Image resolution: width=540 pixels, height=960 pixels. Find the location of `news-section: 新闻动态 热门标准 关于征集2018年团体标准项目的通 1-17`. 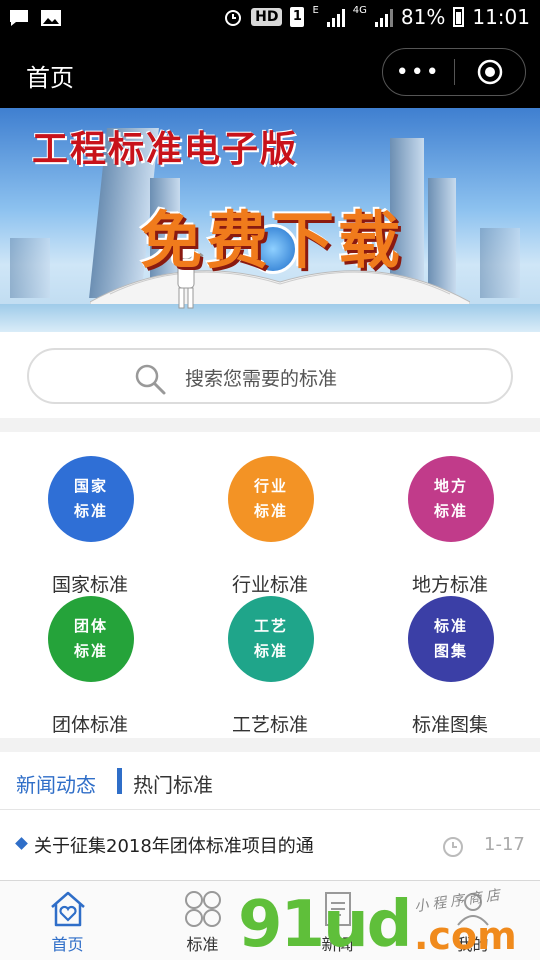

news-section: 新闻动态 热门标准 关于征集2018年团体标准项目的通 1-17 is located at coordinates (270, 816).